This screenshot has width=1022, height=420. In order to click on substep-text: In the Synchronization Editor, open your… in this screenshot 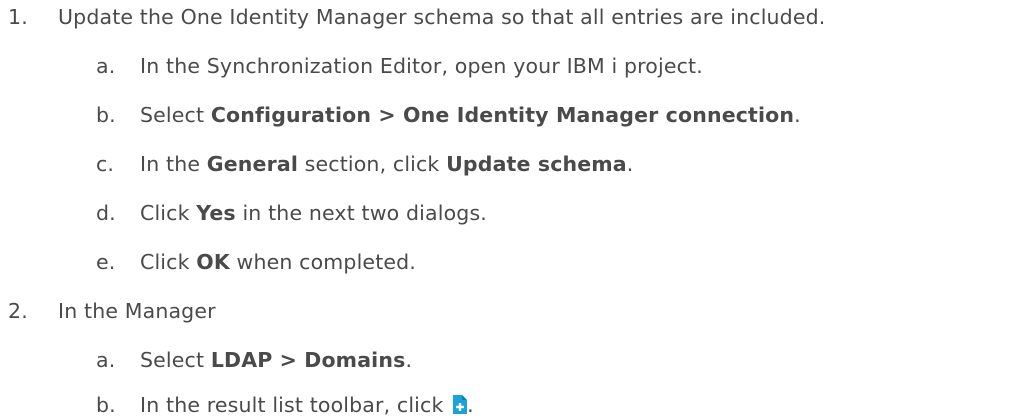, I will do `click(421, 66)`.